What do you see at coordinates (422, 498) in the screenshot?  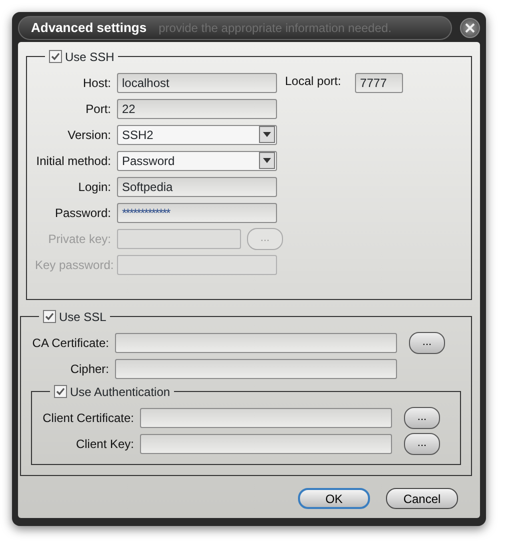 I see `dialog-button: Cancel` at bounding box center [422, 498].